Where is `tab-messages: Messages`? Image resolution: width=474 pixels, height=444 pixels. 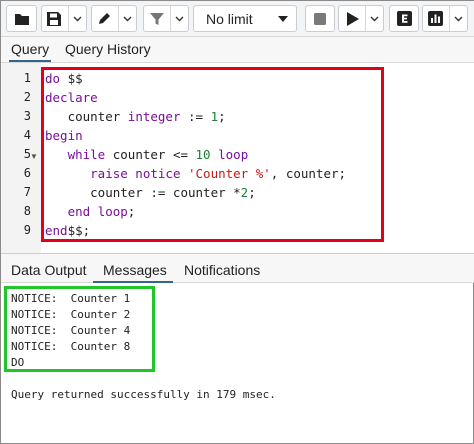
tab-messages: Messages is located at coordinates (135, 270).